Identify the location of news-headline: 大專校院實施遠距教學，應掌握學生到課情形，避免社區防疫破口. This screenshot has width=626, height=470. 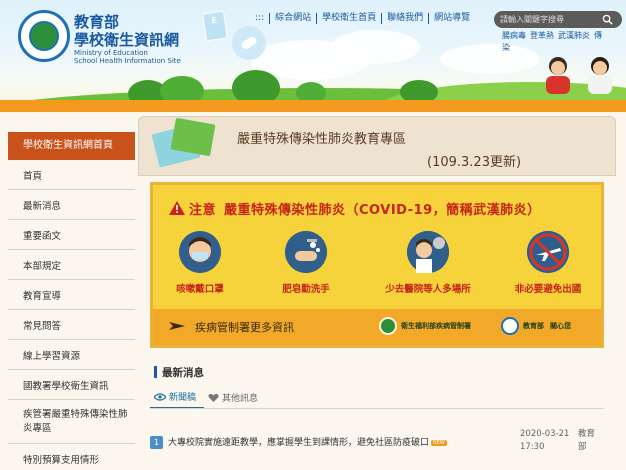
(299, 443).